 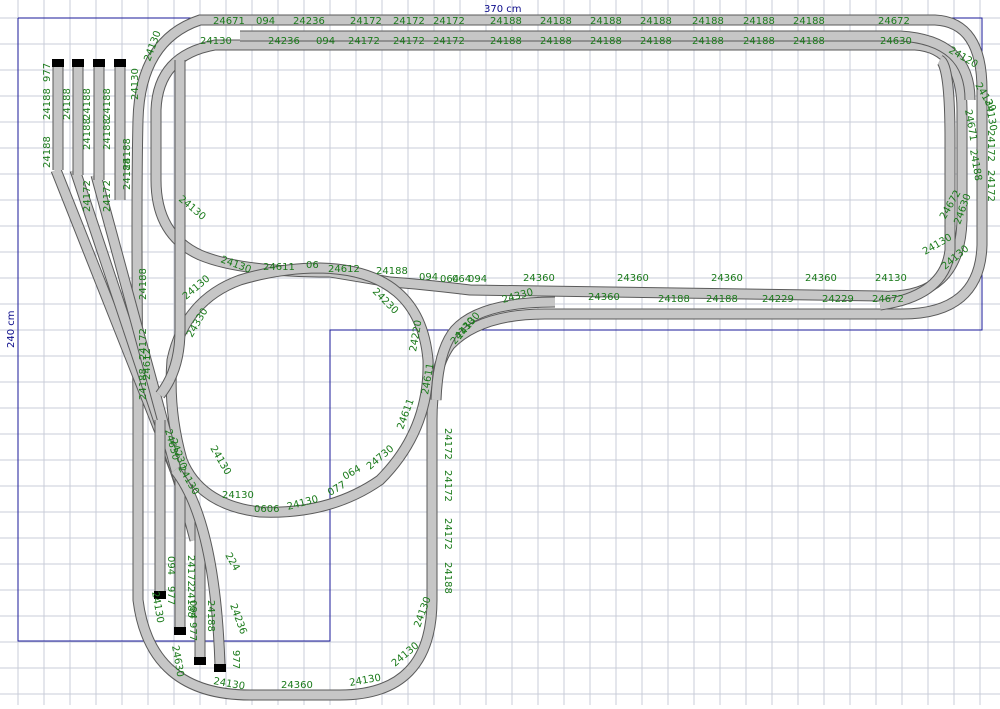 What do you see at coordinates (284, 41) in the screenshot?
I see `part-label-top-inner-1: 24236` at bounding box center [284, 41].